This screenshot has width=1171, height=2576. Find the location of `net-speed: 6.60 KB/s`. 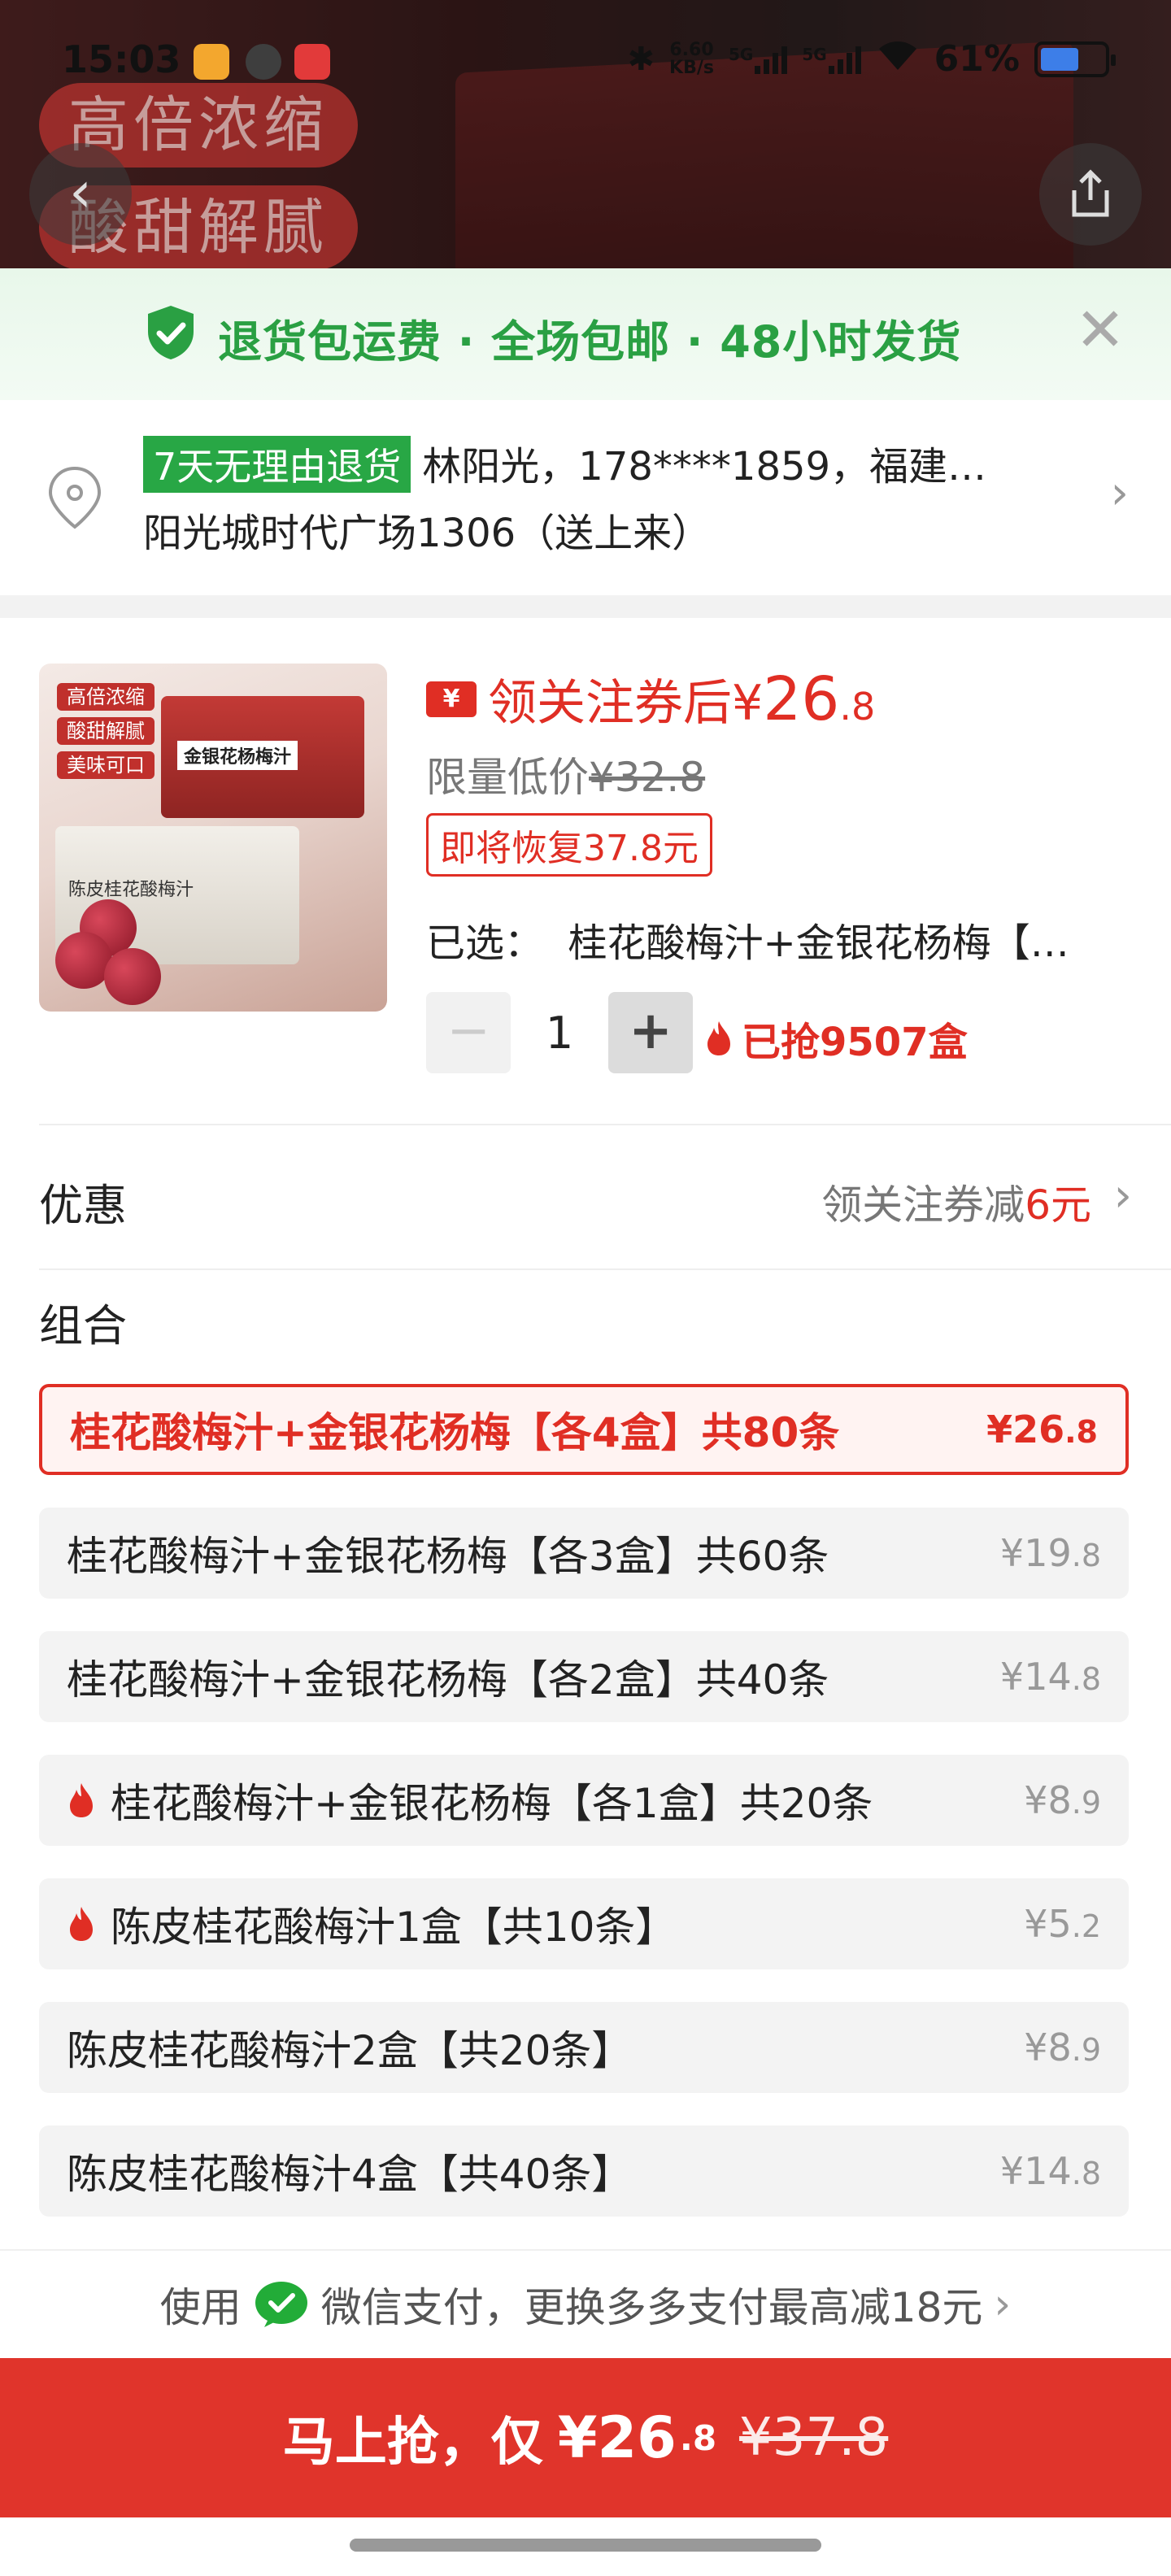

net-speed: 6.60 KB/s is located at coordinates (691, 59).